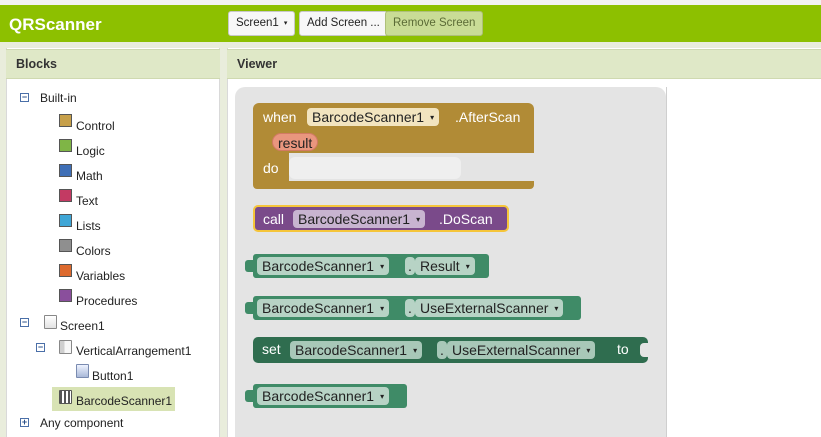 The width and height of the screenshot is (821, 437). What do you see at coordinates (95, 126) in the screenshot?
I see `tree-builtin-control: Control` at bounding box center [95, 126].